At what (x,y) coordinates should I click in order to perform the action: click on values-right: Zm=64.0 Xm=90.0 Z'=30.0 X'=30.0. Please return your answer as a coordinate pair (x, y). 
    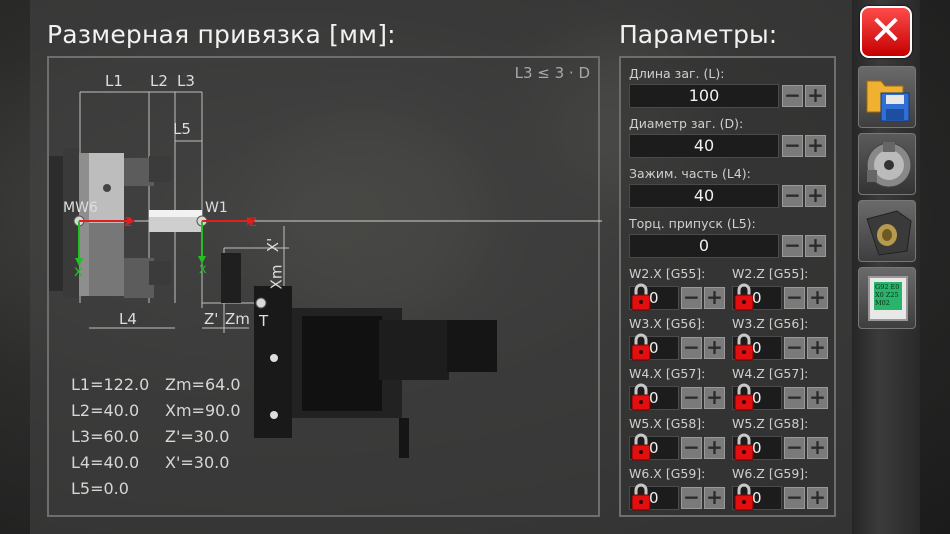
    Looking at the image, I should click on (203, 424).